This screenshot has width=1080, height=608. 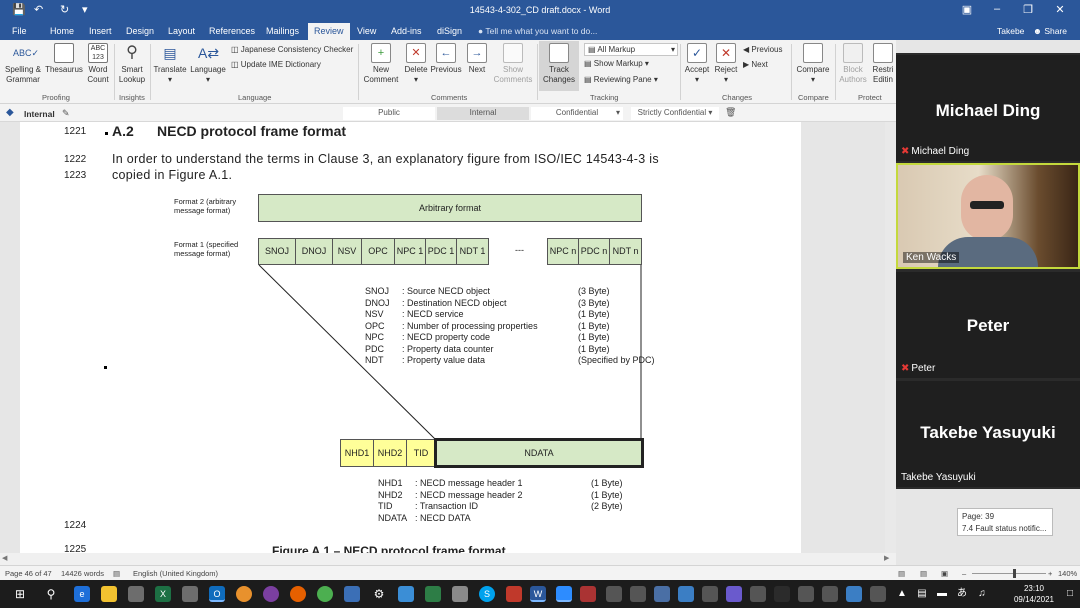 I want to click on proofing-status-icon: ▤, so click(x=116, y=573).